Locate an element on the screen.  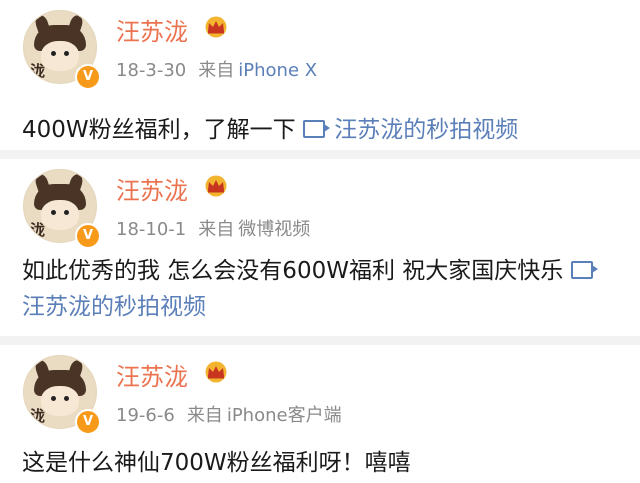
post-meta: 18-10-1 来自 微博视频 is located at coordinates (213, 228).